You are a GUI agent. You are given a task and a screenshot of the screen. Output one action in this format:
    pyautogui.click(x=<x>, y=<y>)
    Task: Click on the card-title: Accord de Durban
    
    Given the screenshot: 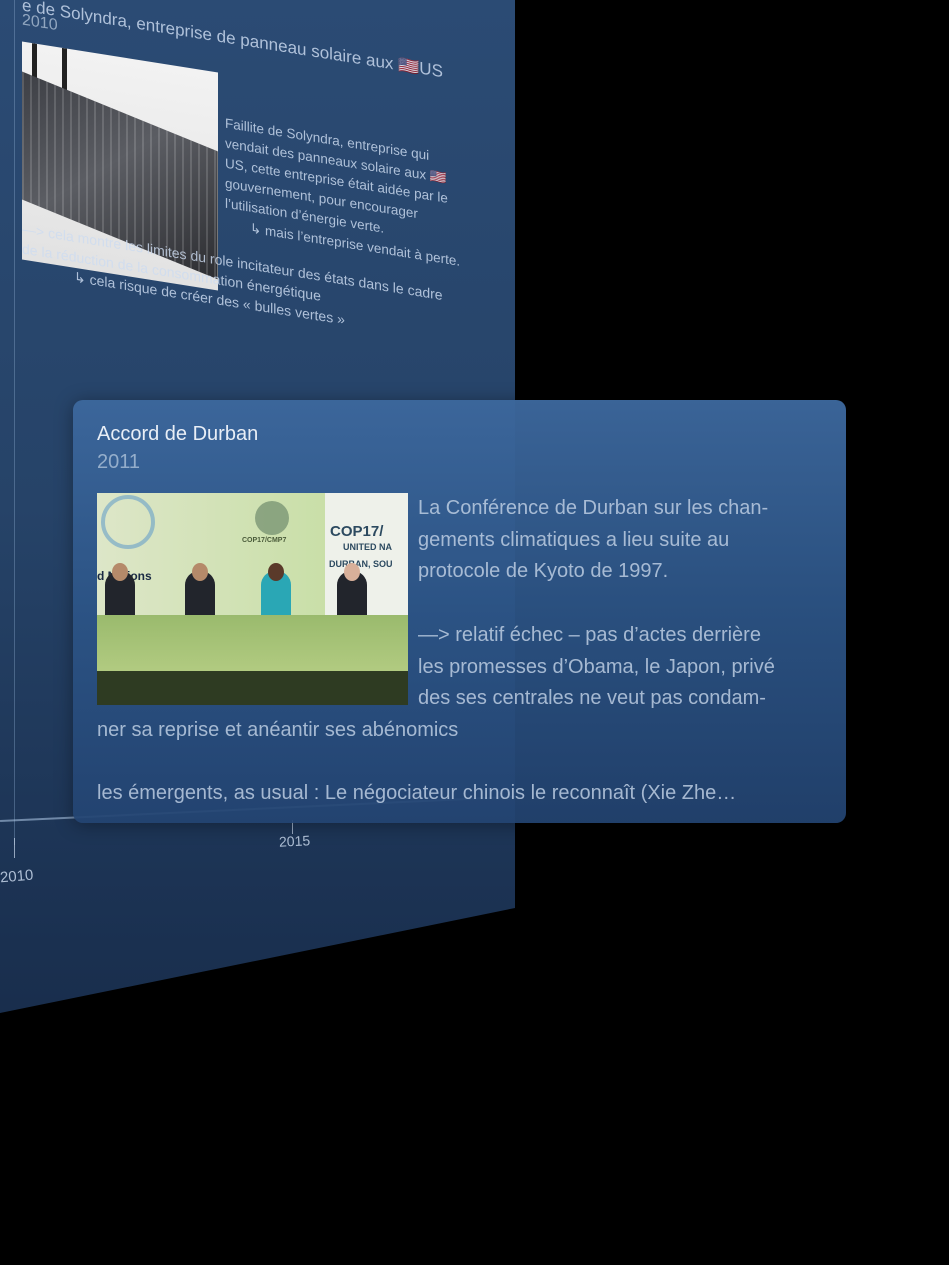 What is the action you would take?
    pyautogui.click(x=178, y=434)
    